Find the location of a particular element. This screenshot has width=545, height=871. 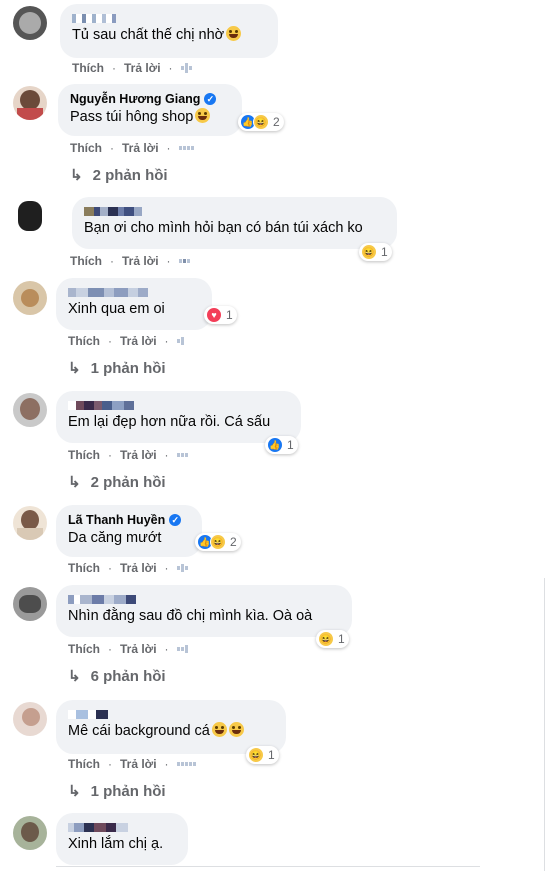

comment-bubble: Nhìn đằng sau đồ chị mình kìa. Oà oà is located at coordinates (204, 611).